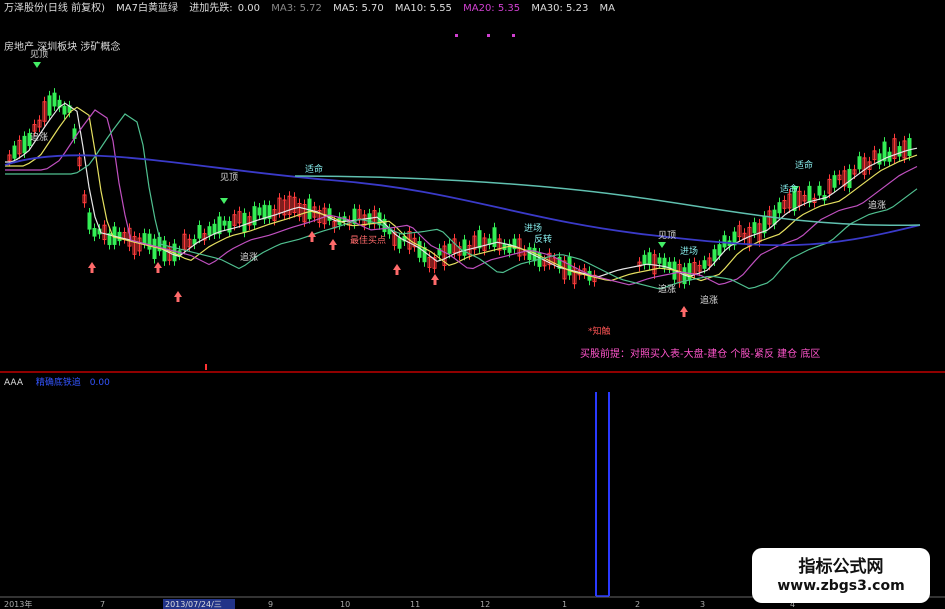 This screenshot has height=609, width=945. What do you see at coordinates (62, 47) in the screenshot?
I see `sector-tags: 房地产 深圳板块 涉矿概念` at bounding box center [62, 47].